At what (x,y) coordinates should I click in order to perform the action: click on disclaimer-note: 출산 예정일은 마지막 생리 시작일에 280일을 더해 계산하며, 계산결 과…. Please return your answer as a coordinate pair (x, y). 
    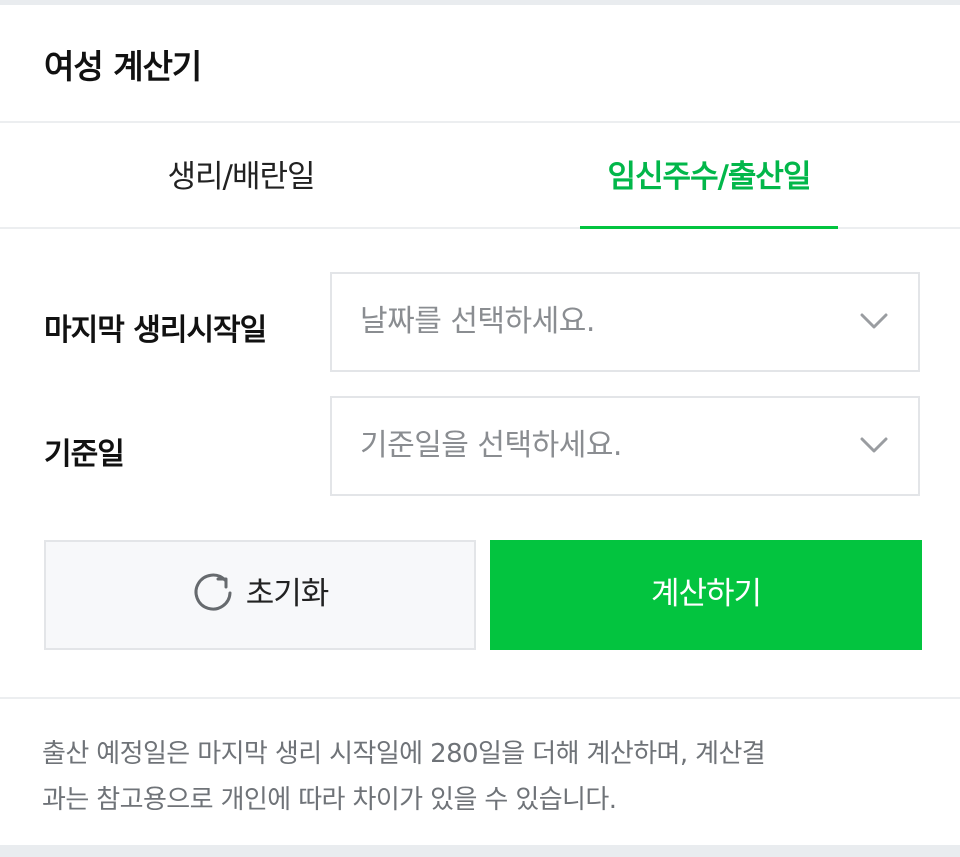
    Looking at the image, I should click on (482, 777).